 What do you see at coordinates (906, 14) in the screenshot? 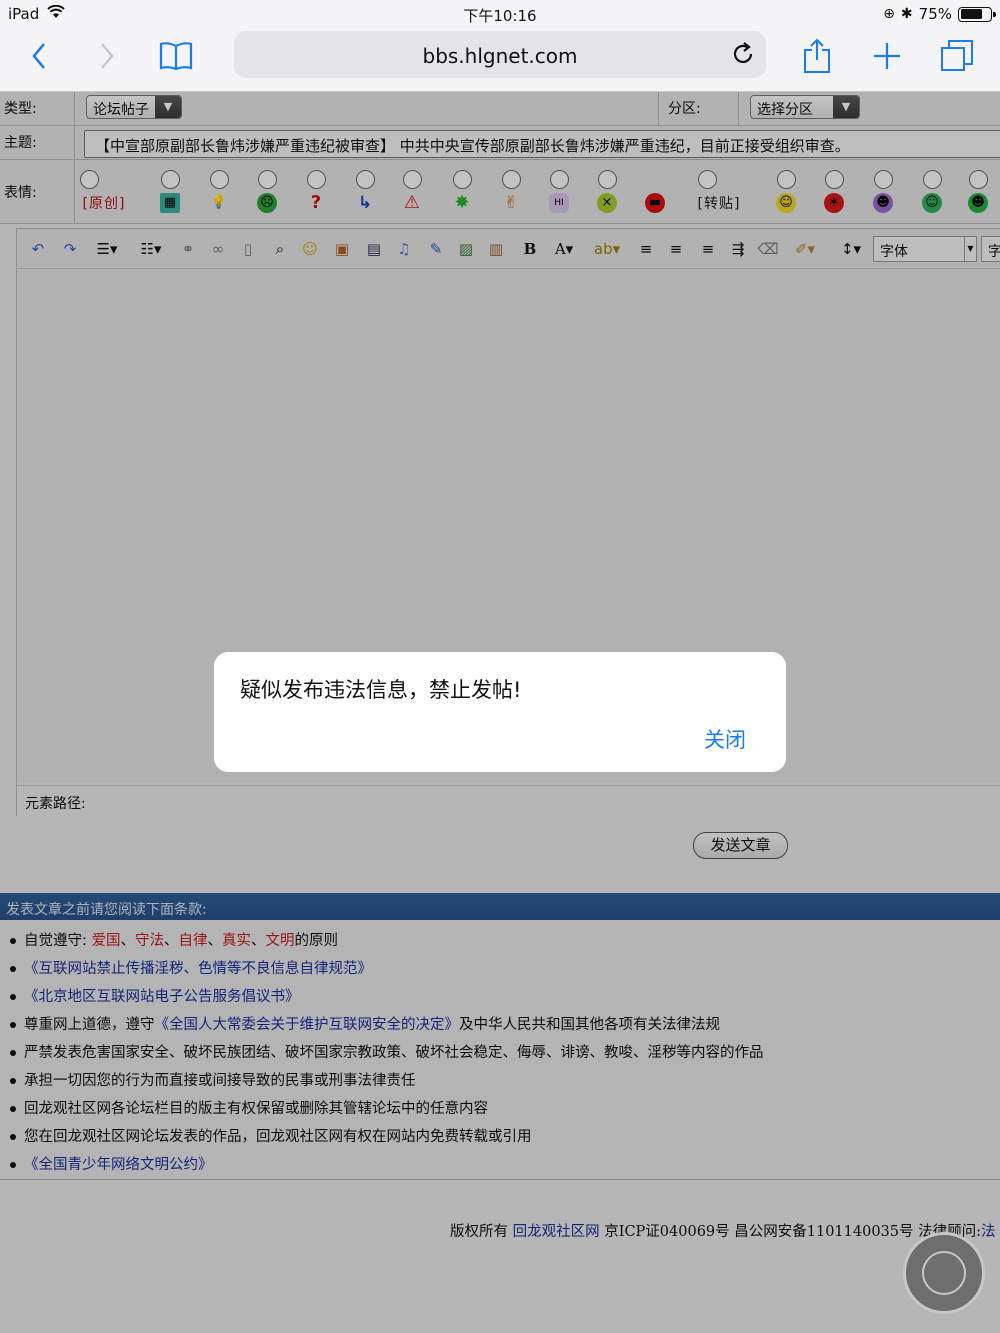
I see `bluetooth-icon: ✱` at bounding box center [906, 14].